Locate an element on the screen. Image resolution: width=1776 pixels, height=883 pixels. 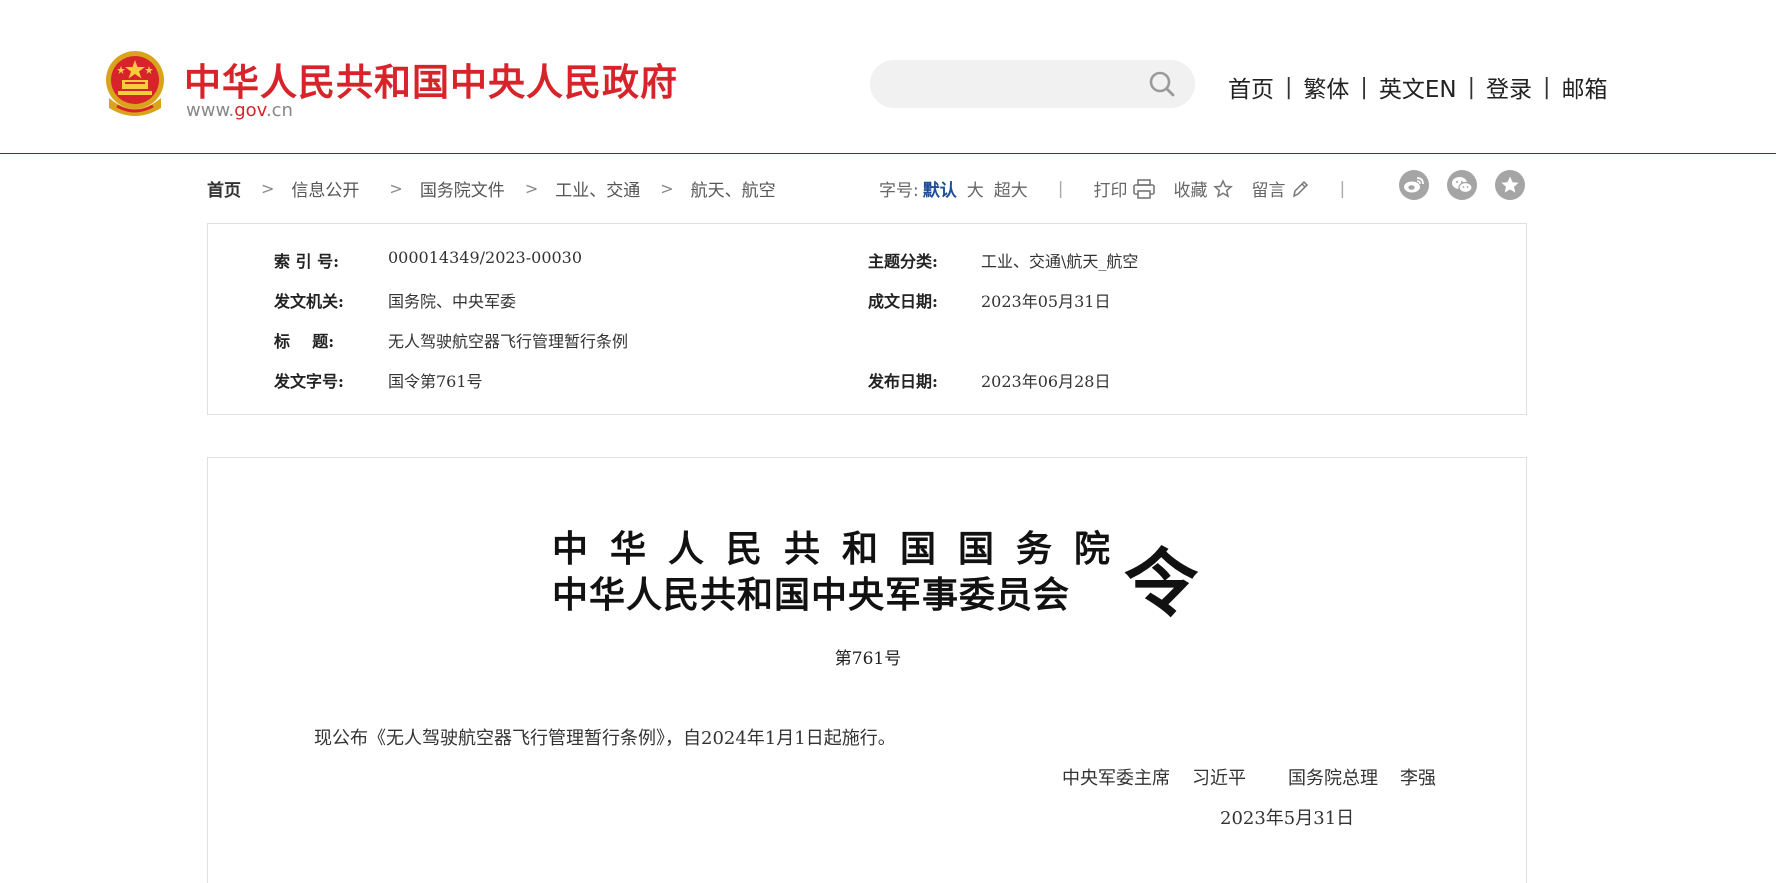
share-wechat is located at coordinates (1462, 185).